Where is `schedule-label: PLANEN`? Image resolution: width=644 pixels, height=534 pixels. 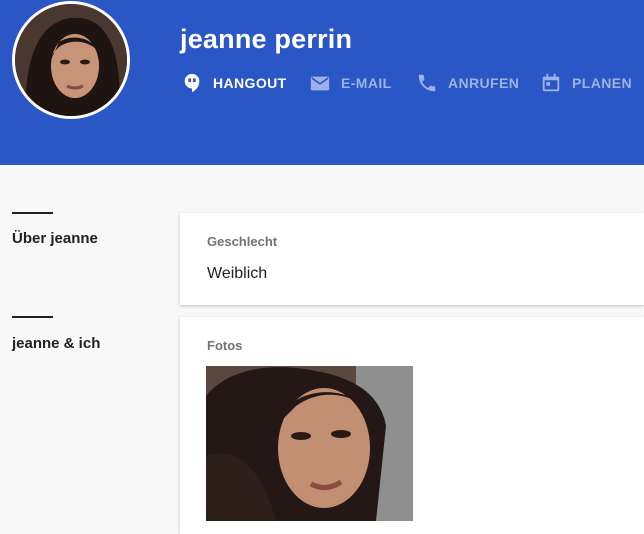 schedule-label: PLANEN is located at coordinates (602, 83).